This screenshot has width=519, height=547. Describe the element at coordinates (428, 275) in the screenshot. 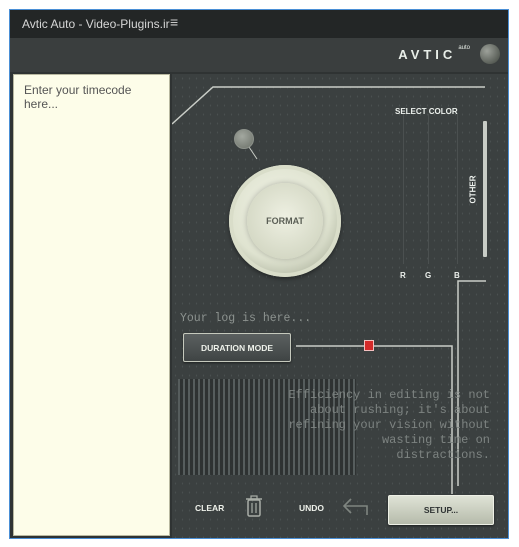

I see `channel-g-label: G` at that location.